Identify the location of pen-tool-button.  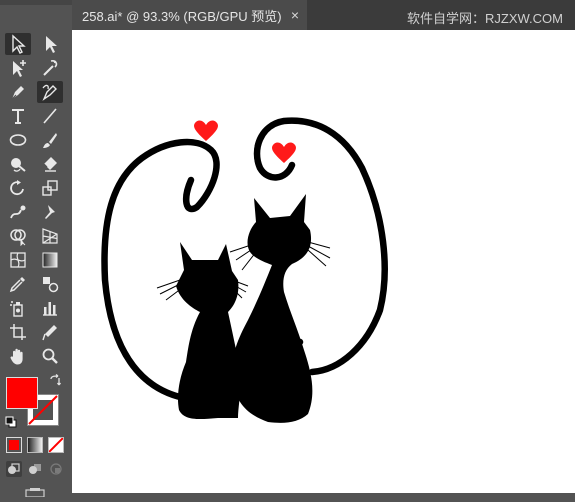
(18, 92).